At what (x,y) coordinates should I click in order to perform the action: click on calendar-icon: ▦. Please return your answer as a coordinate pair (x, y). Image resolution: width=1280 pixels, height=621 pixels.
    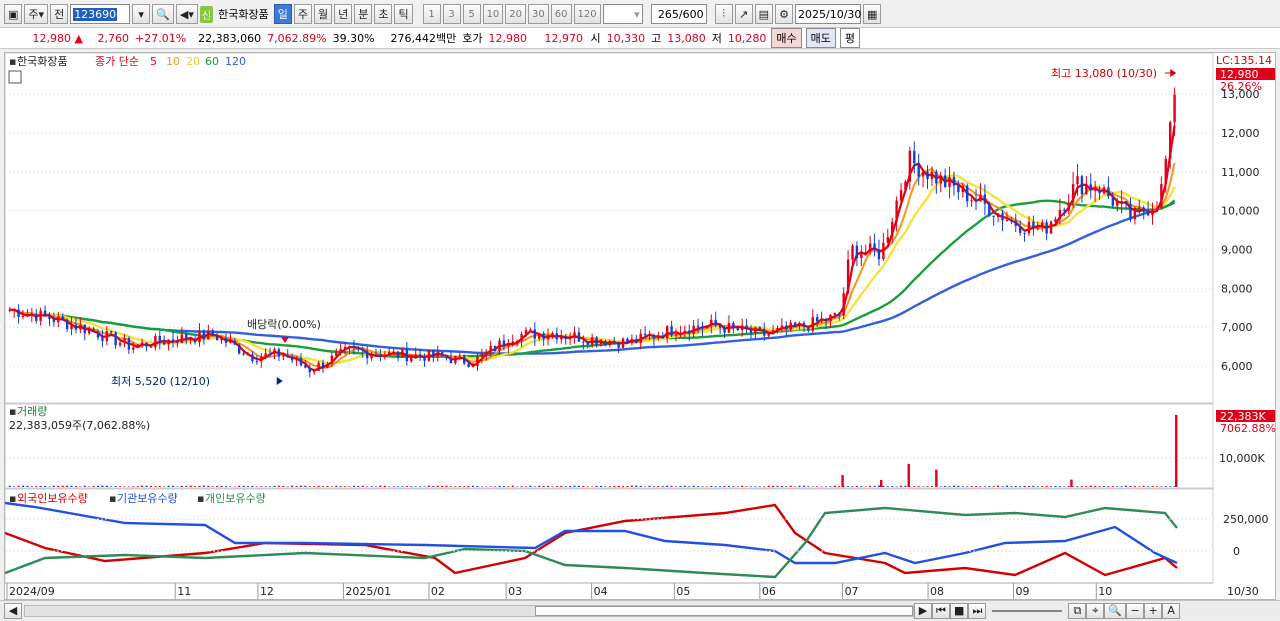
    Looking at the image, I should click on (872, 14).